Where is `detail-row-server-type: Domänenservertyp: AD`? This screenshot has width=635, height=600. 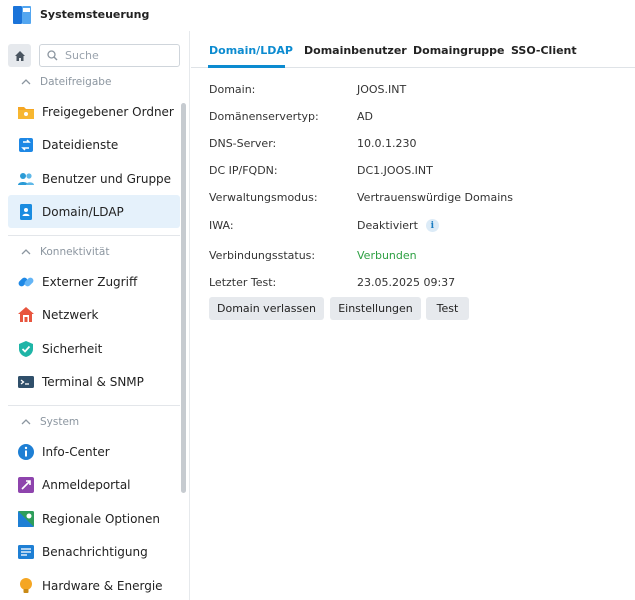 detail-row-server-type: Domänenservertyp: AD is located at coordinates (419, 120).